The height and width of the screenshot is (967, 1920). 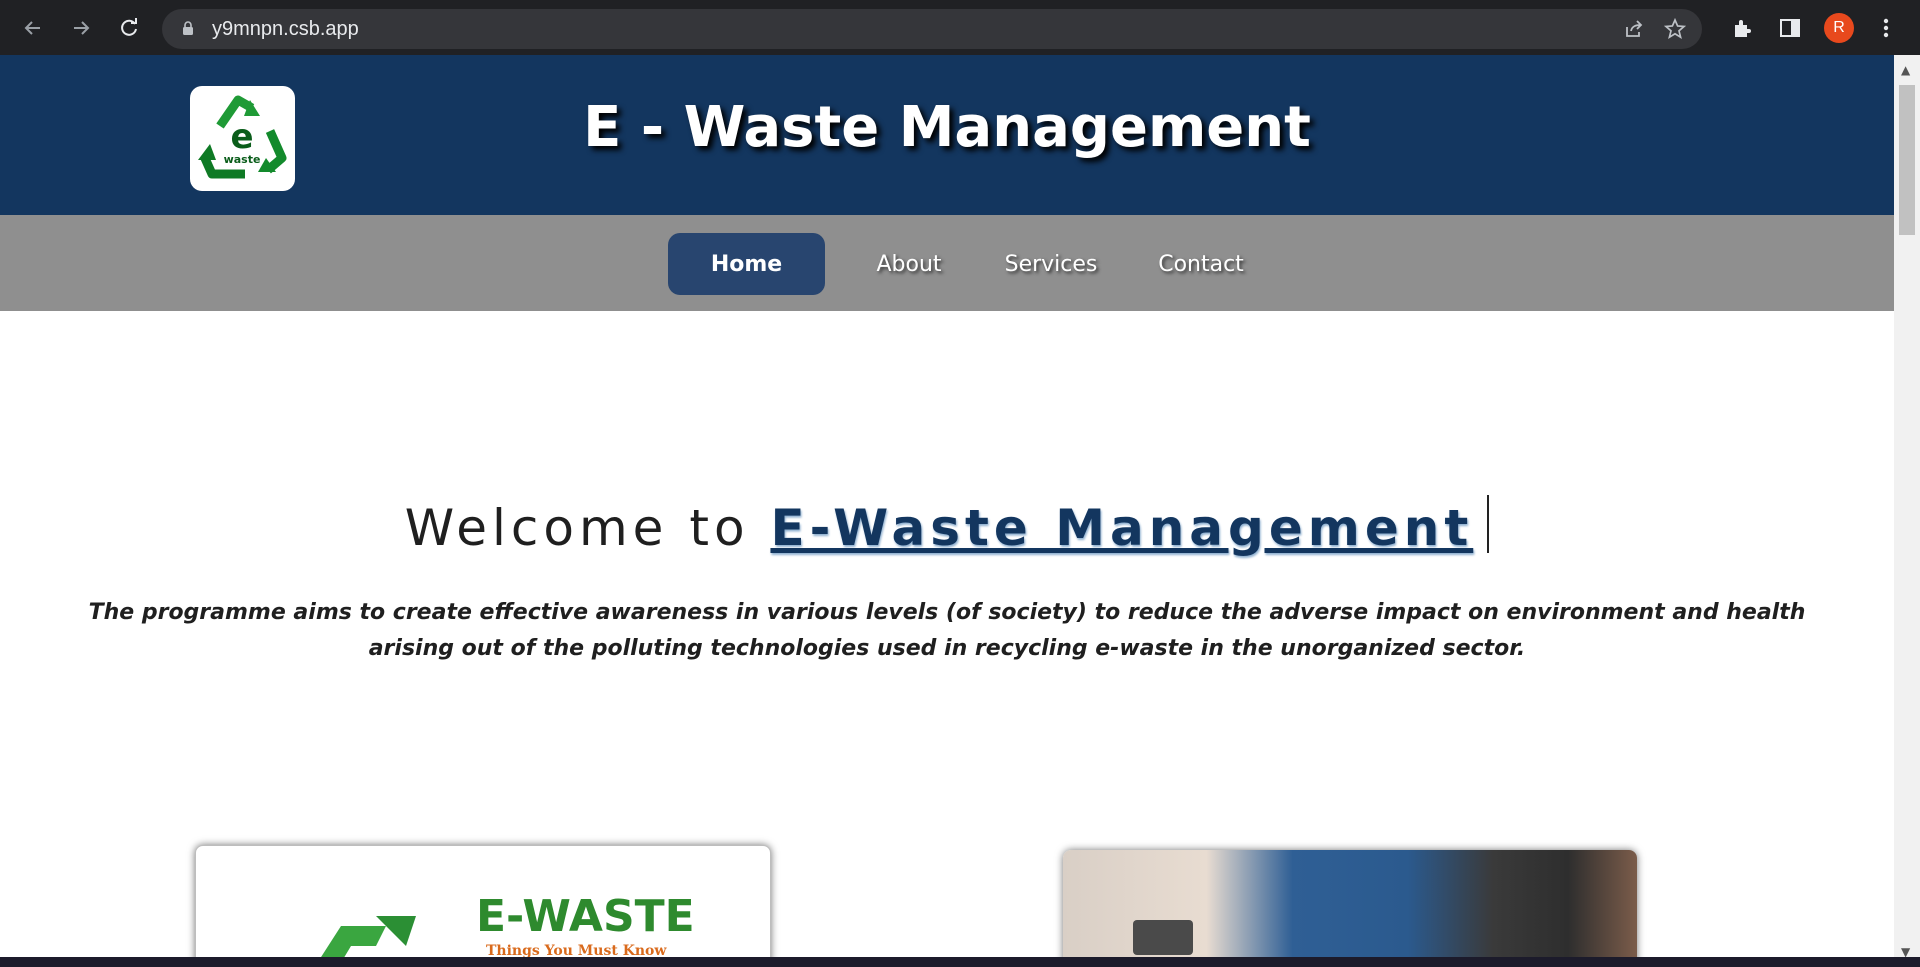 What do you see at coordinates (1488, 524) in the screenshot?
I see `text-caret` at bounding box center [1488, 524].